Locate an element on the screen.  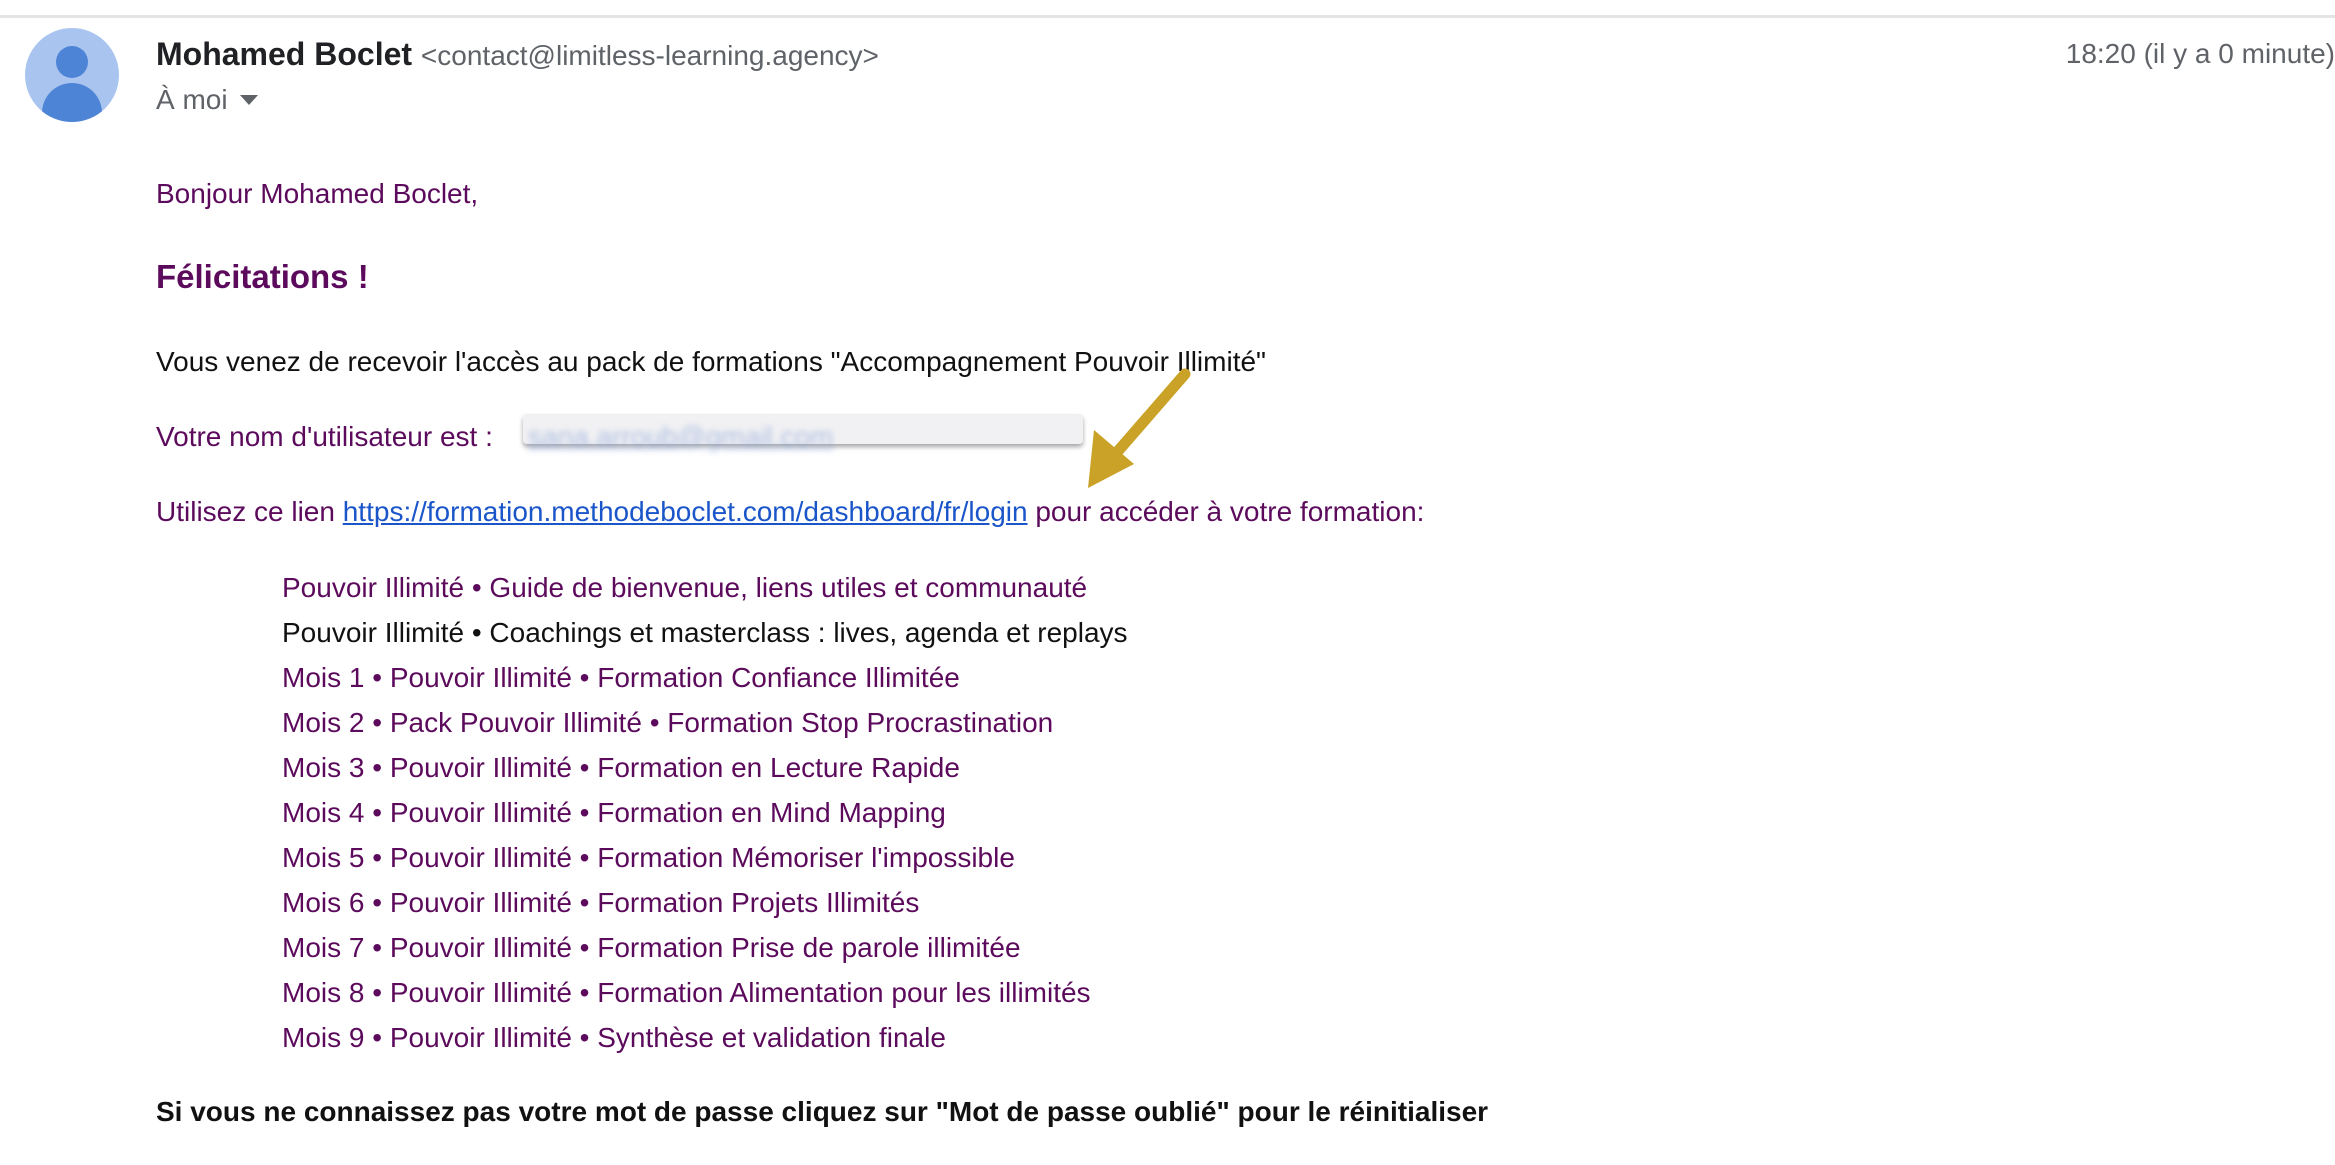
arrow-annotation is located at coordinates (1139, 428).